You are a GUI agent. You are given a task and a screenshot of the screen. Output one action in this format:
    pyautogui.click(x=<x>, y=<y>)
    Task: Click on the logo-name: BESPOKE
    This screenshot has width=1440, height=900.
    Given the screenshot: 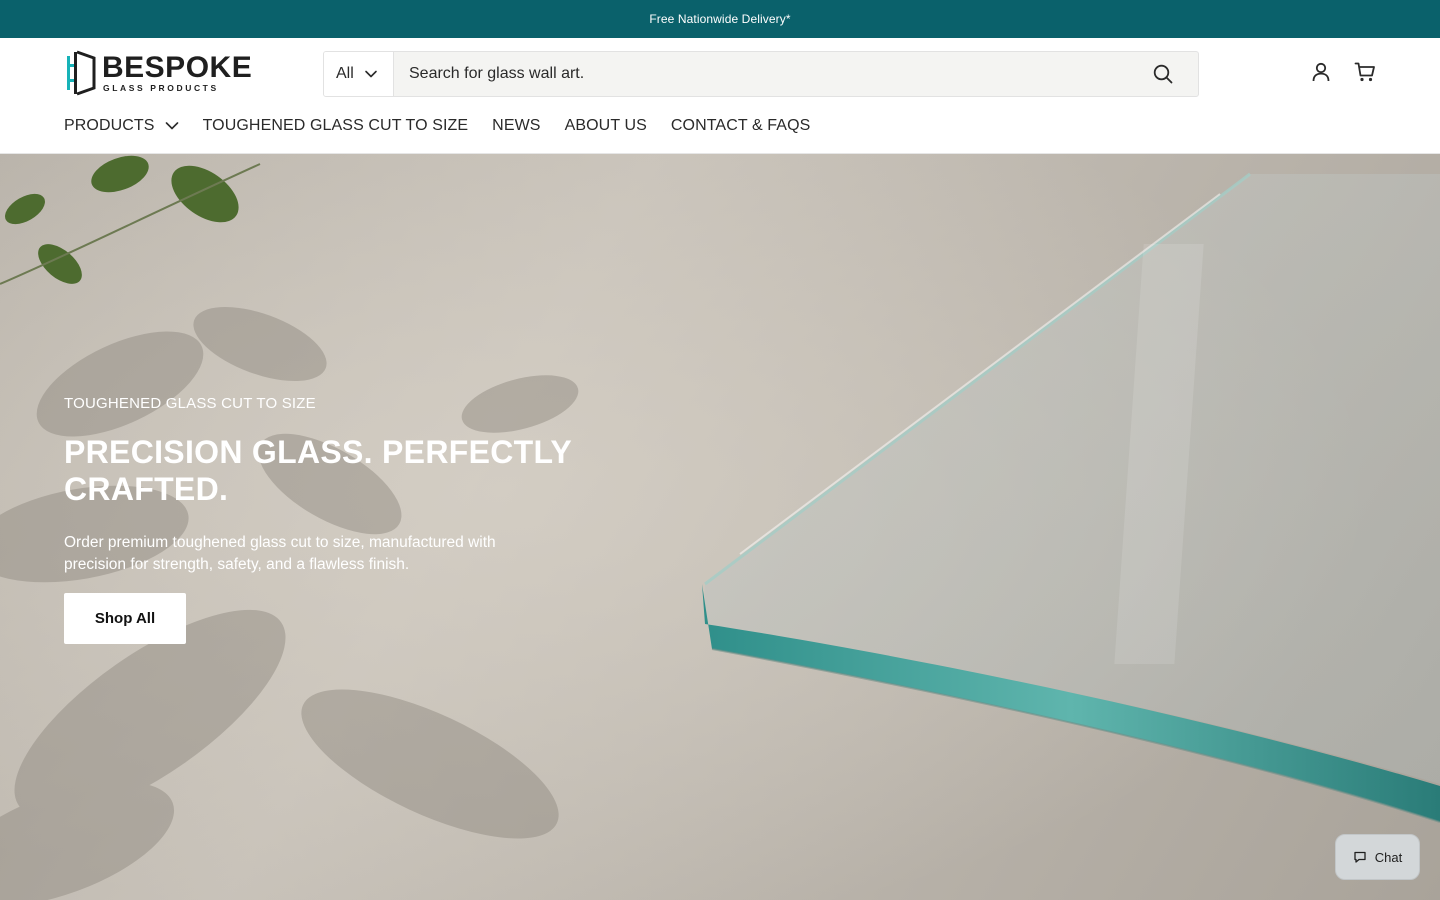 What is the action you would take?
    pyautogui.click(x=177, y=68)
    